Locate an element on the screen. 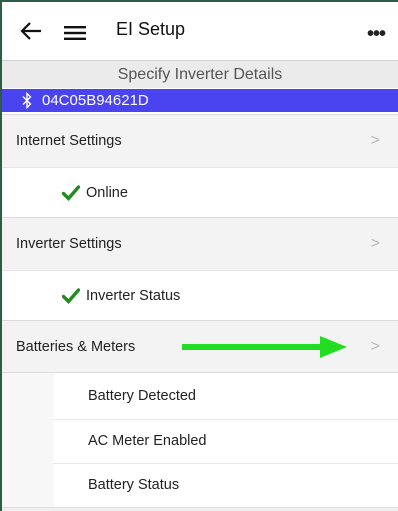 Image resolution: width=398 pixels, height=511 pixels. battery-detected-label: Battery Detected is located at coordinates (142, 396).